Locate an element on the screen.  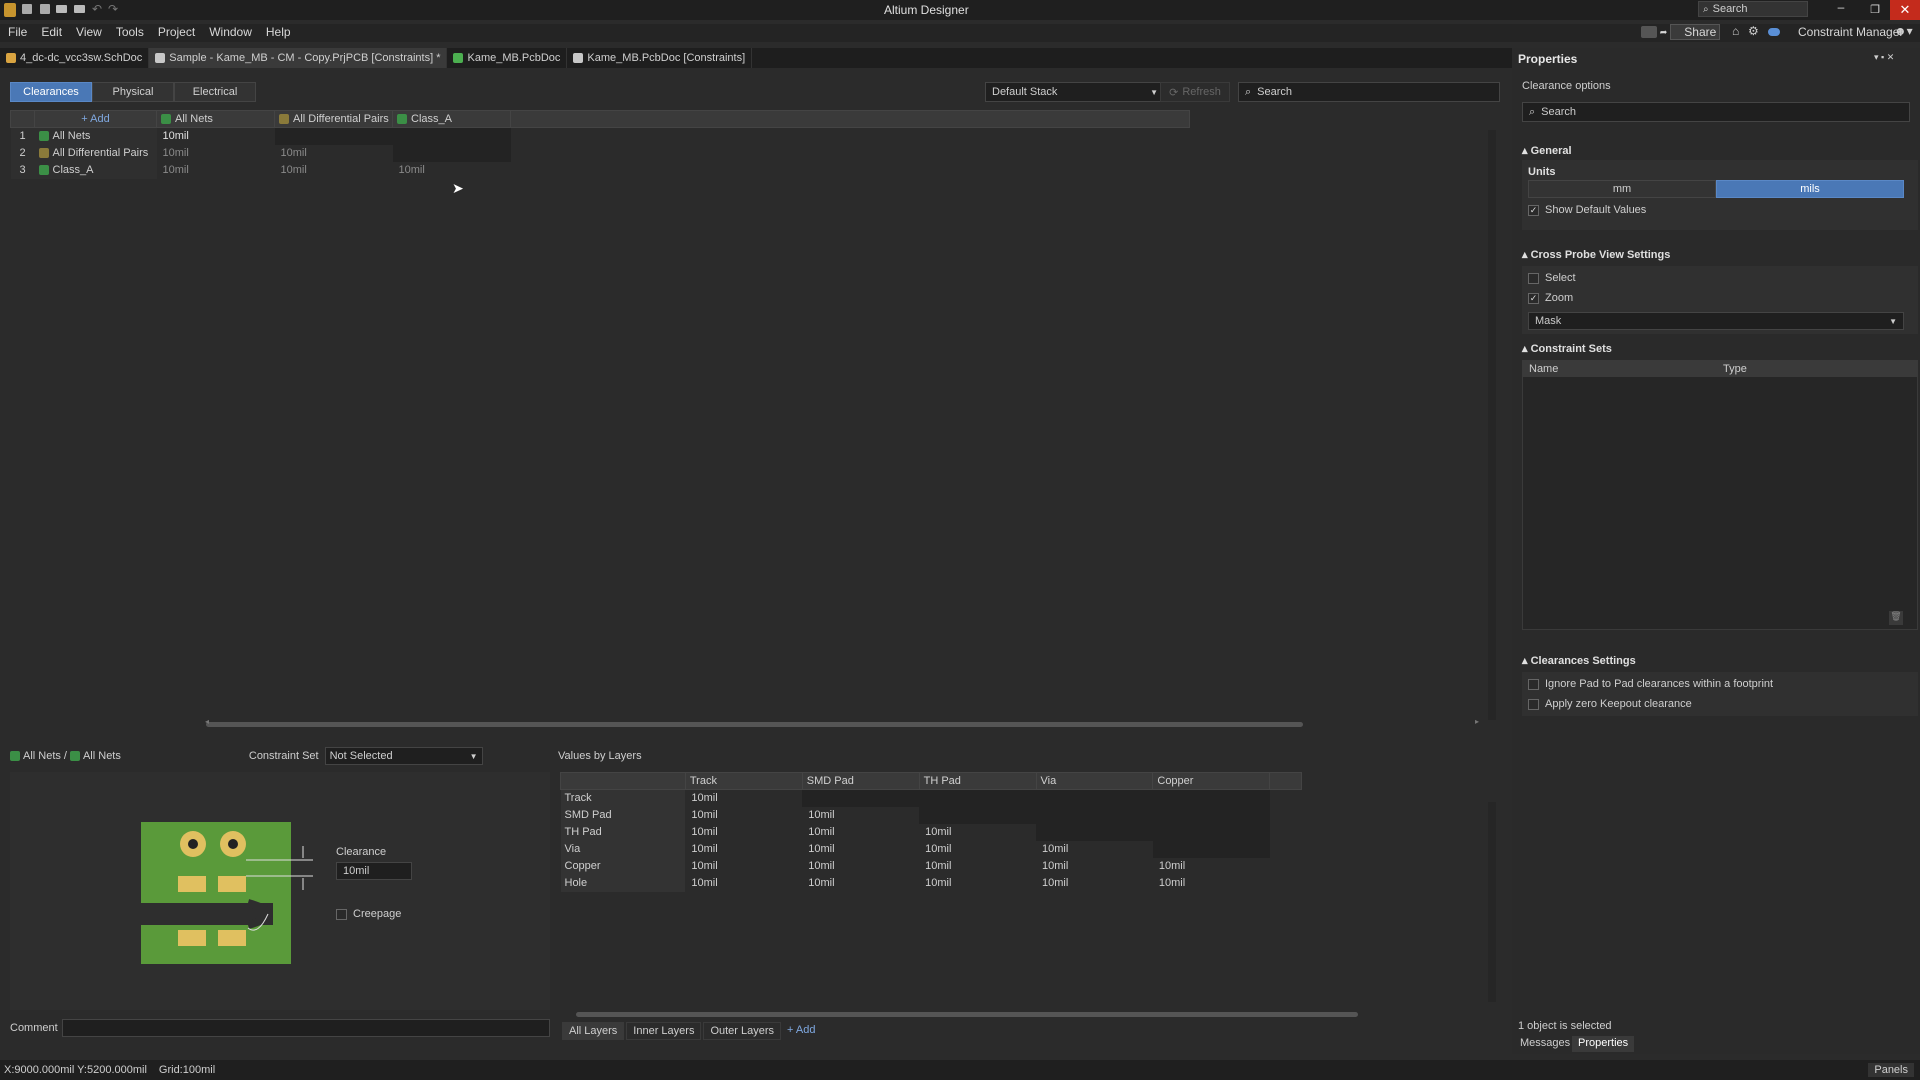
matrix-row-header: All Differential Pairs is located at coordinates (95, 153).